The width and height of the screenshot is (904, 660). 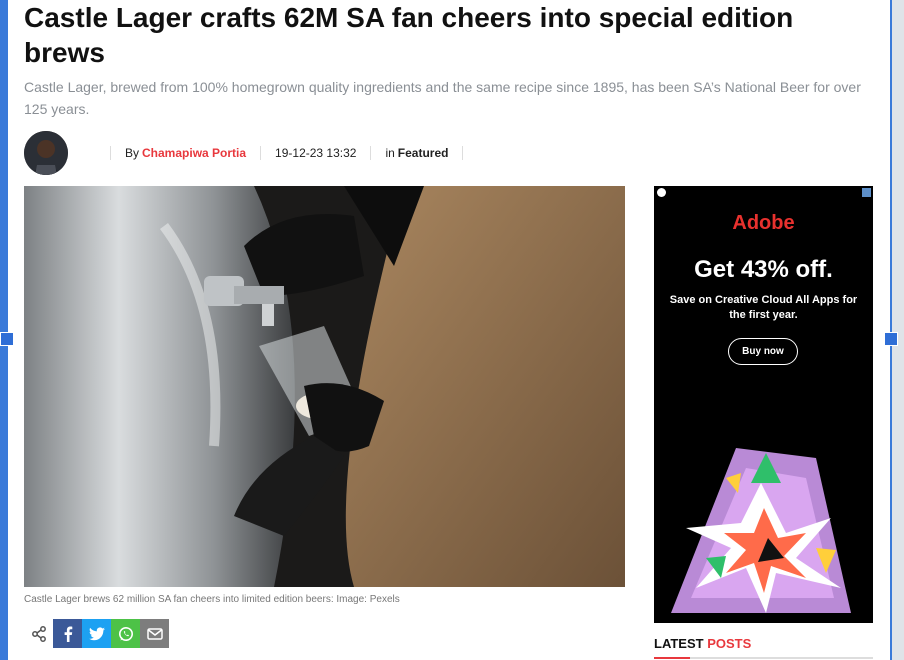 What do you see at coordinates (132, 153) in the screenshot?
I see `byline-prefix: By` at bounding box center [132, 153].